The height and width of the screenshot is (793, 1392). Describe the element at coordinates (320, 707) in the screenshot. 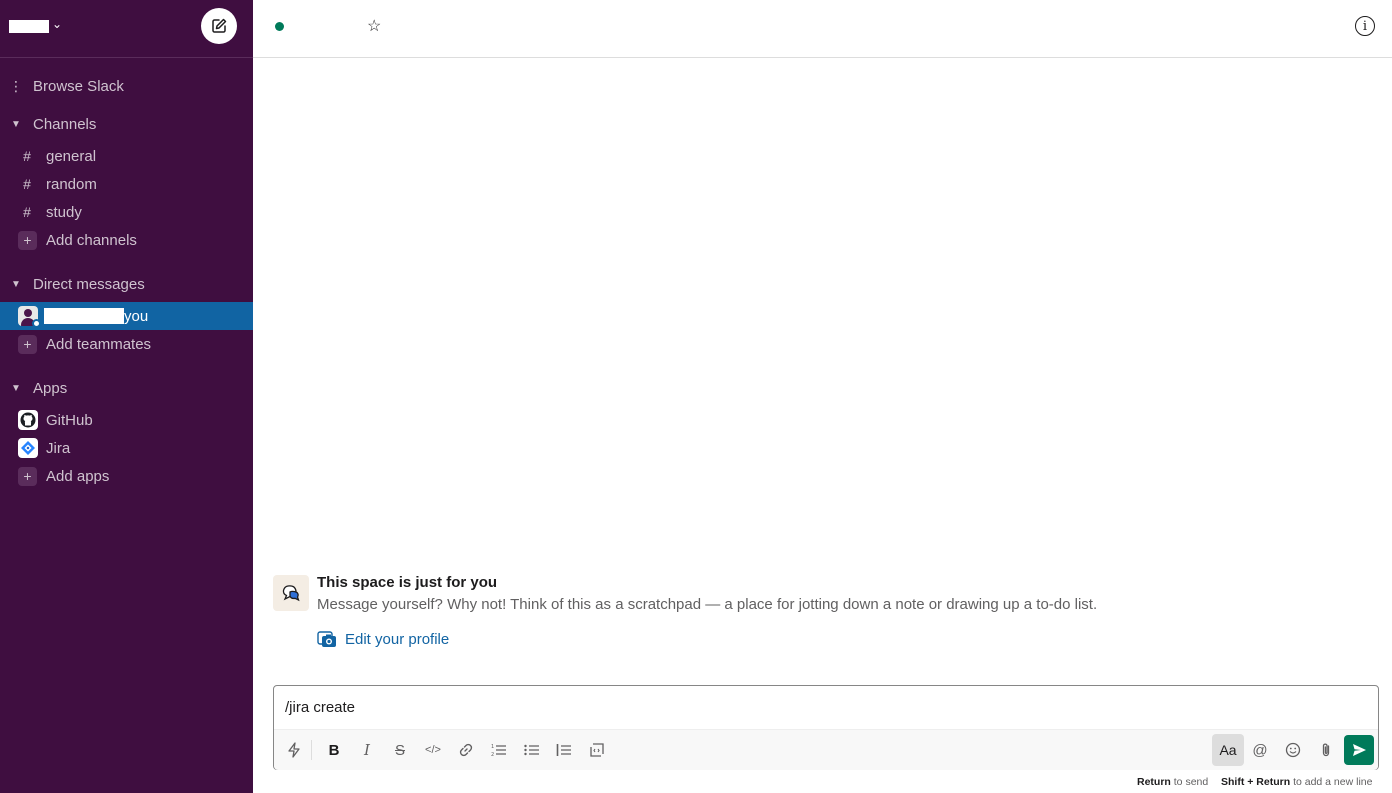

I see `message-input: /jira create` at that location.